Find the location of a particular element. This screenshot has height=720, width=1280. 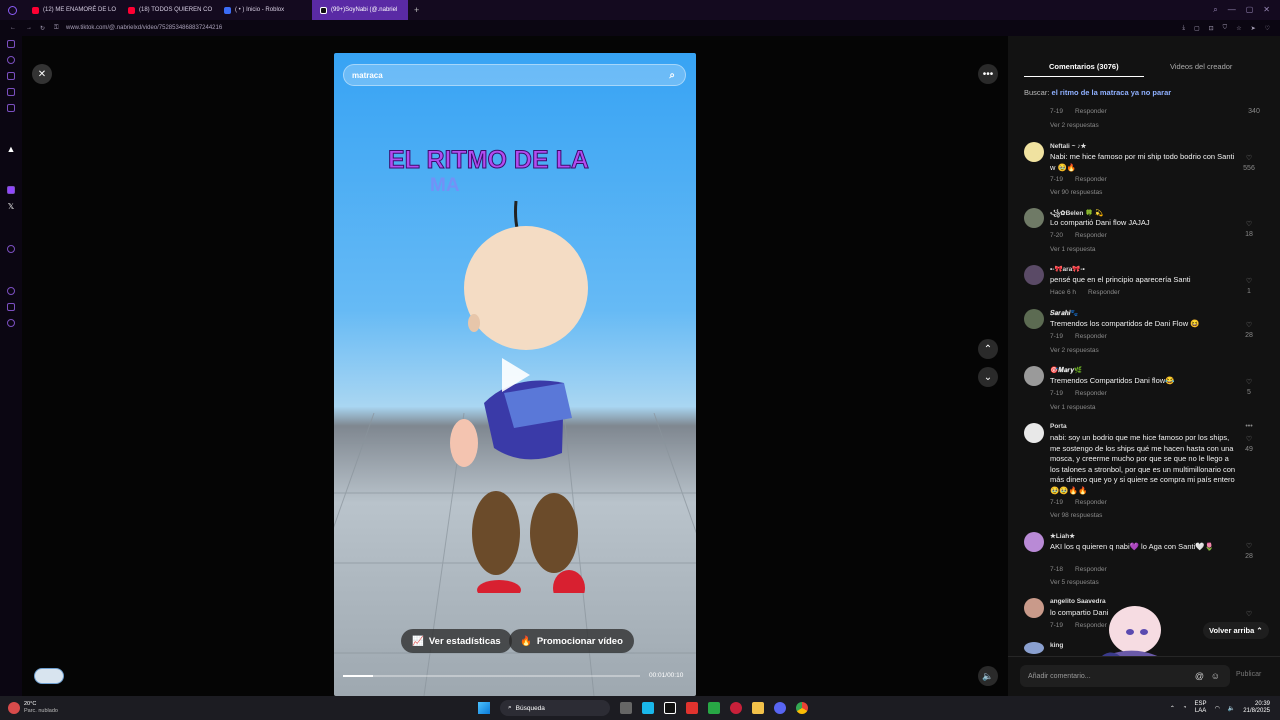

video-search-input: matraca ⌕ is located at coordinates (514, 75).